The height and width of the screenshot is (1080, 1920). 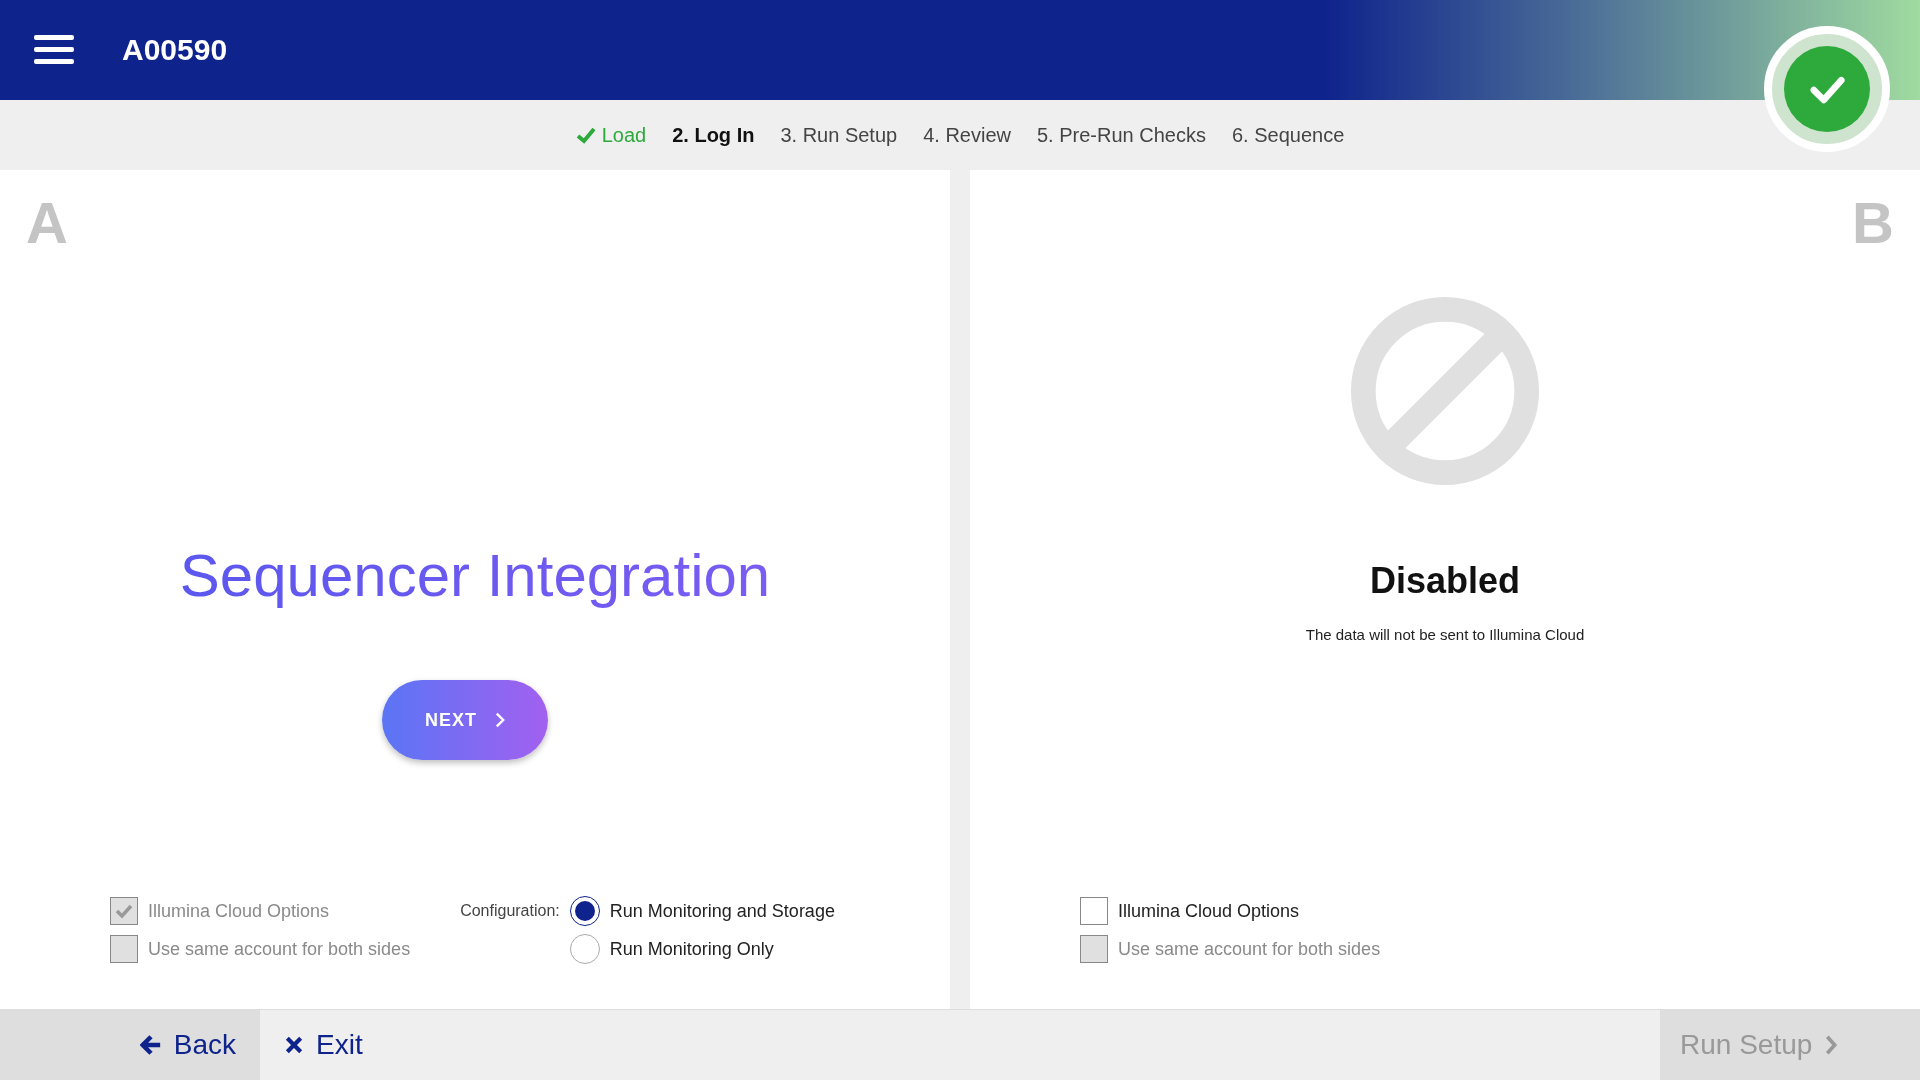 What do you see at coordinates (1873, 223) in the screenshot?
I see `side-letter: B` at bounding box center [1873, 223].